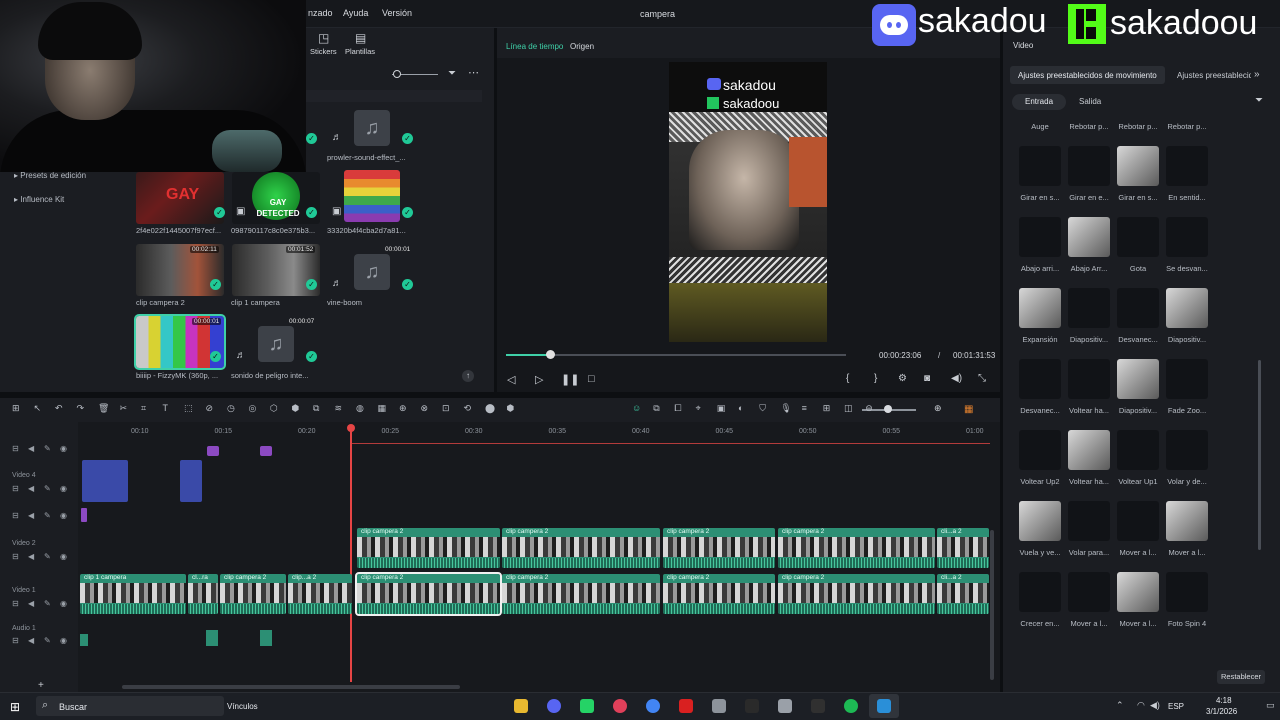 Image resolution: width=1280 pixels, height=720 pixels. What do you see at coordinates (785, 408) in the screenshot?
I see `mic-icon: 🎙` at bounding box center [785, 408].